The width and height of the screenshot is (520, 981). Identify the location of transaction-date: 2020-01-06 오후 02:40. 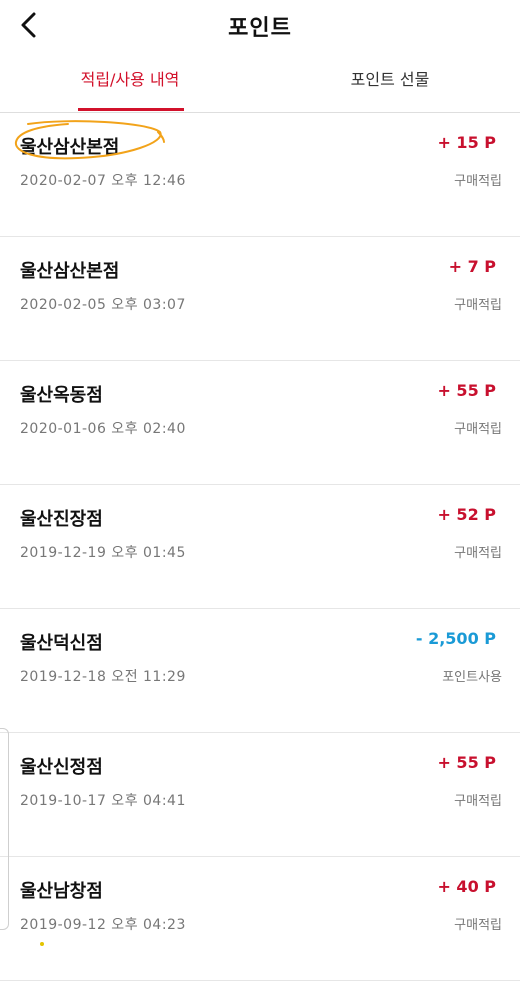
(103, 429).